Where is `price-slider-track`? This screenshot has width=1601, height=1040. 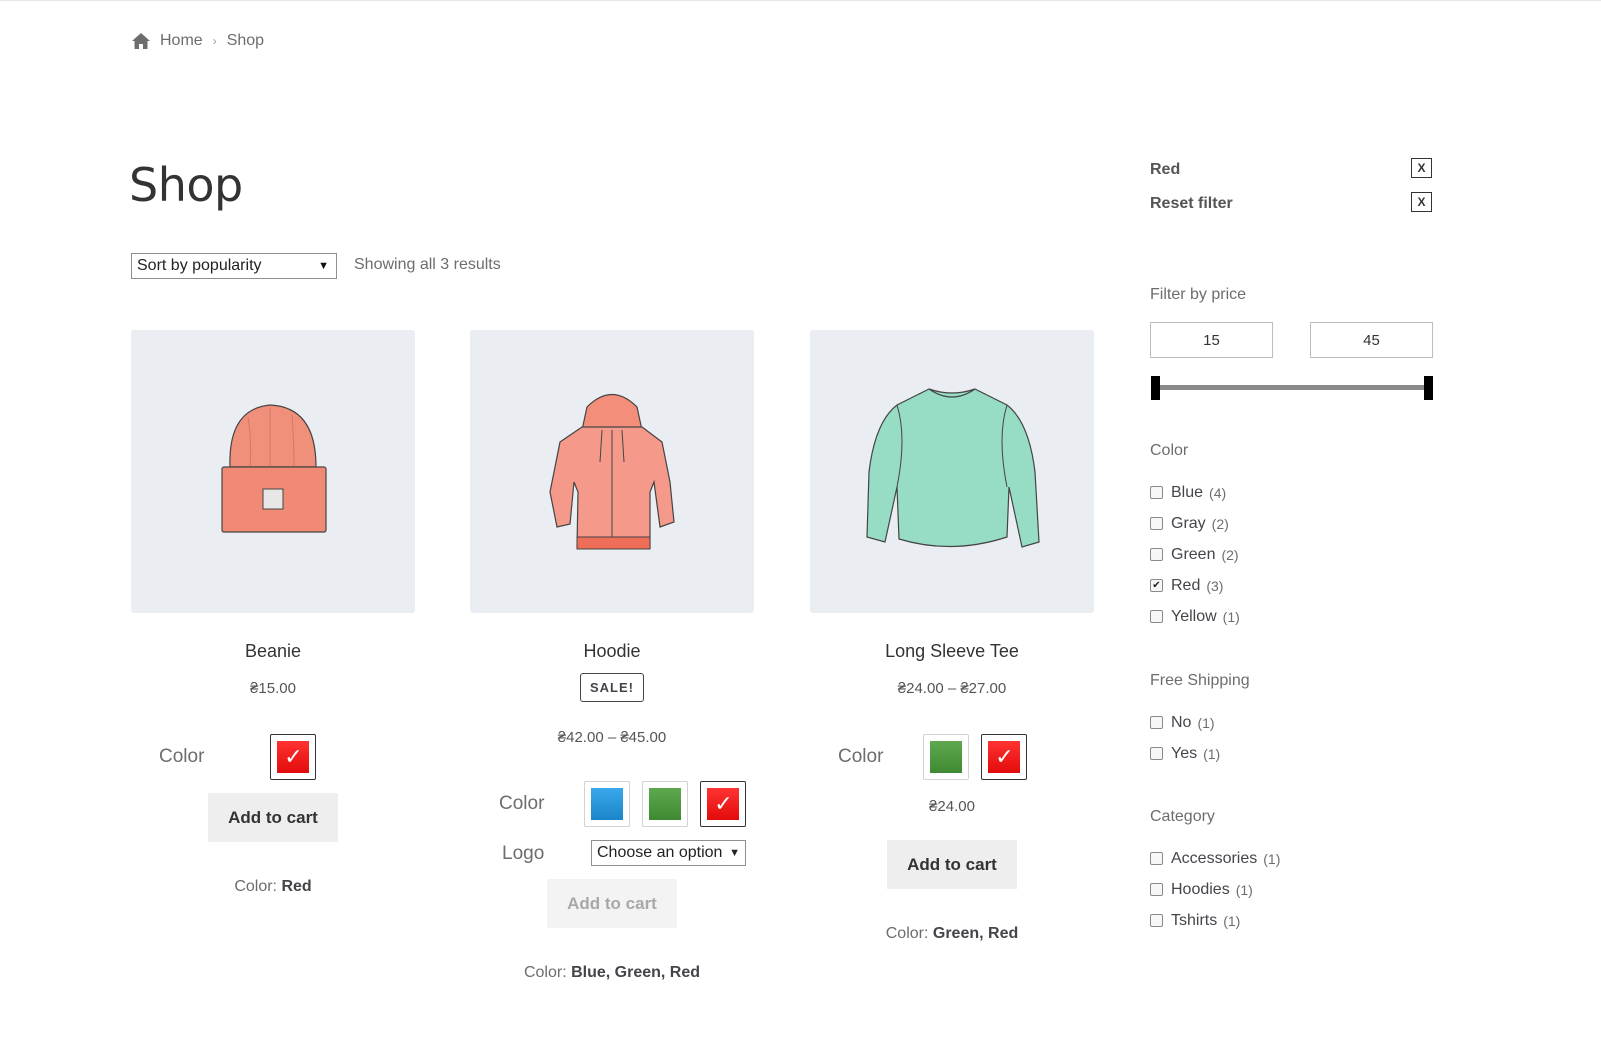 price-slider-track is located at coordinates (1291, 387).